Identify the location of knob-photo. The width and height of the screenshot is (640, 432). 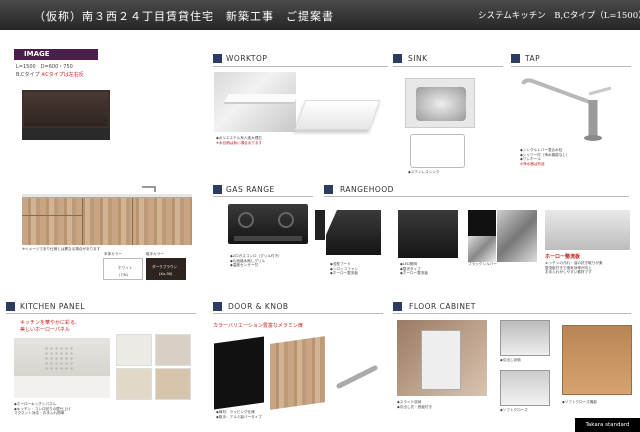
(357, 377).